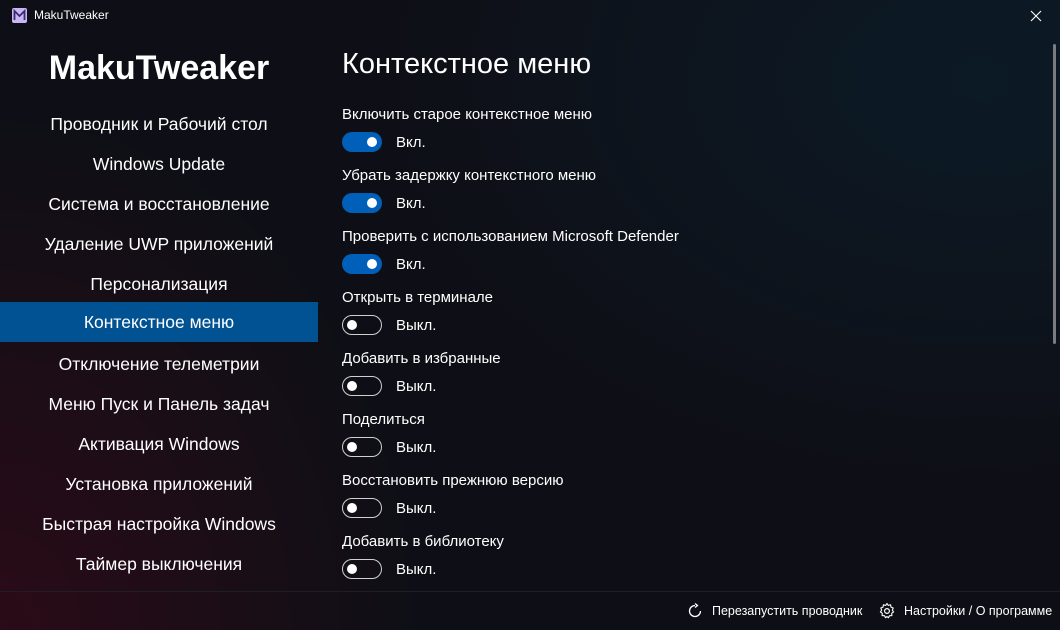 The image size is (1060, 630). Describe the element at coordinates (1054, 194) in the screenshot. I see `scrollbar` at that location.